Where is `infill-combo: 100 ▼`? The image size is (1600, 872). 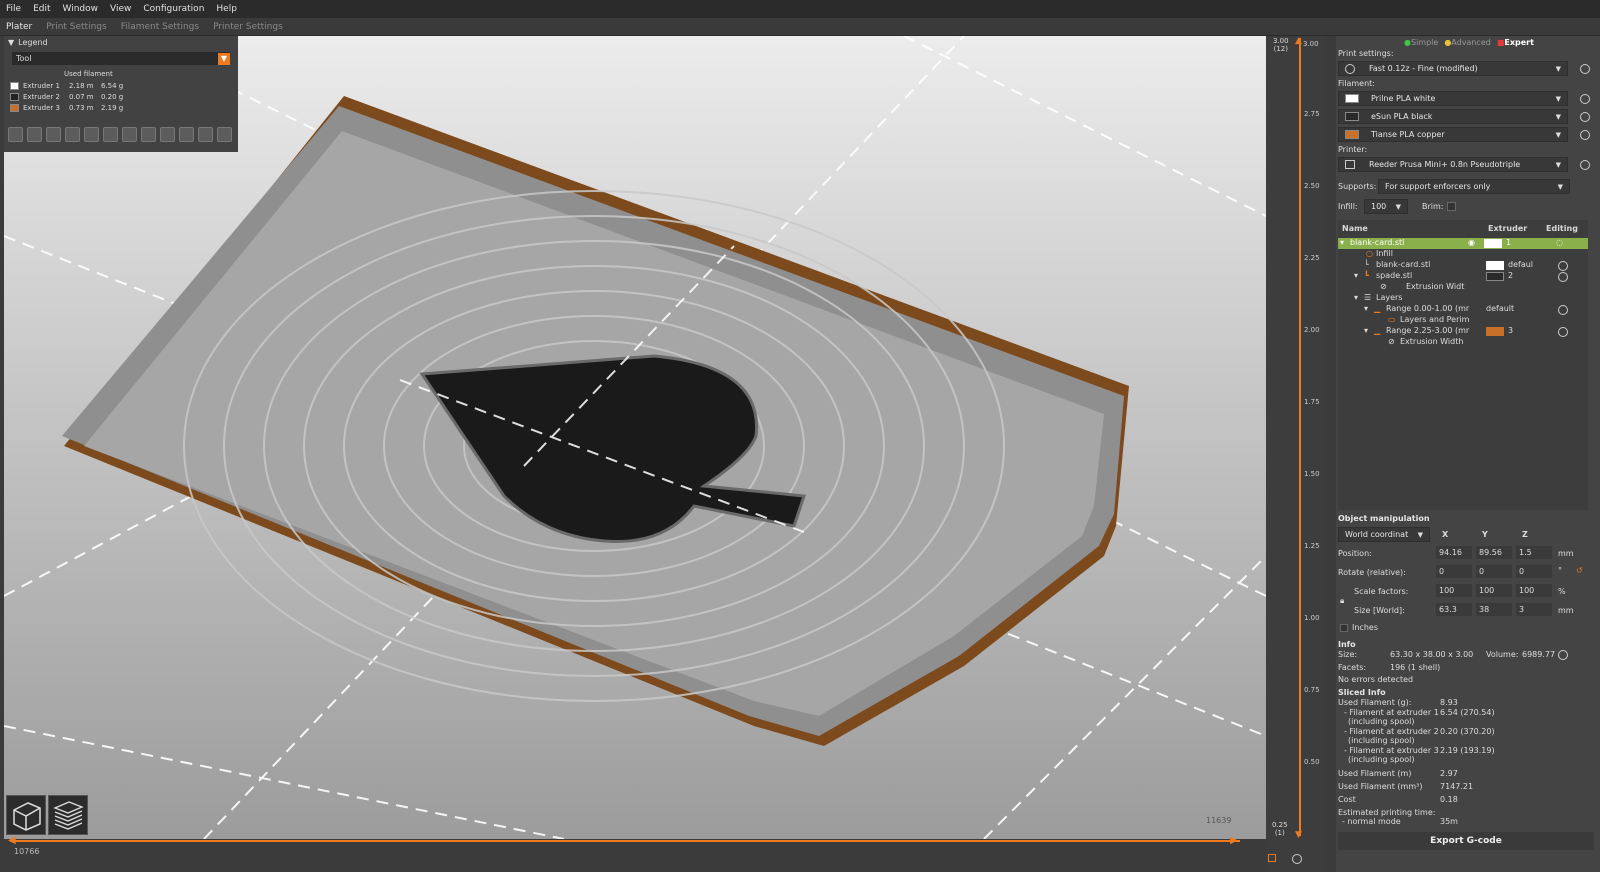
infill-combo: 100 ▼ is located at coordinates (1386, 206).